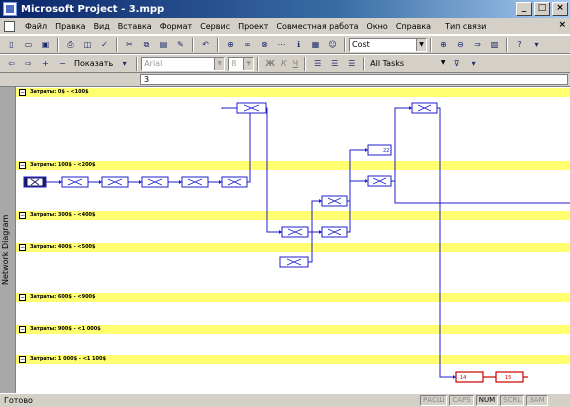 The image size is (570, 407). What do you see at coordinates (153, 63) in the screenshot?
I see `font-value: Arial` at bounding box center [153, 63].